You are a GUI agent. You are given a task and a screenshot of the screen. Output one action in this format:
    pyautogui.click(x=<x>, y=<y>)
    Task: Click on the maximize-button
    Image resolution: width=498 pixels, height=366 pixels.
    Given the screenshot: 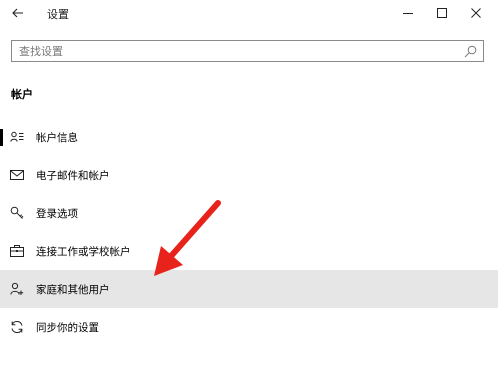 What is the action you would take?
    pyautogui.click(x=442, y=13)
    